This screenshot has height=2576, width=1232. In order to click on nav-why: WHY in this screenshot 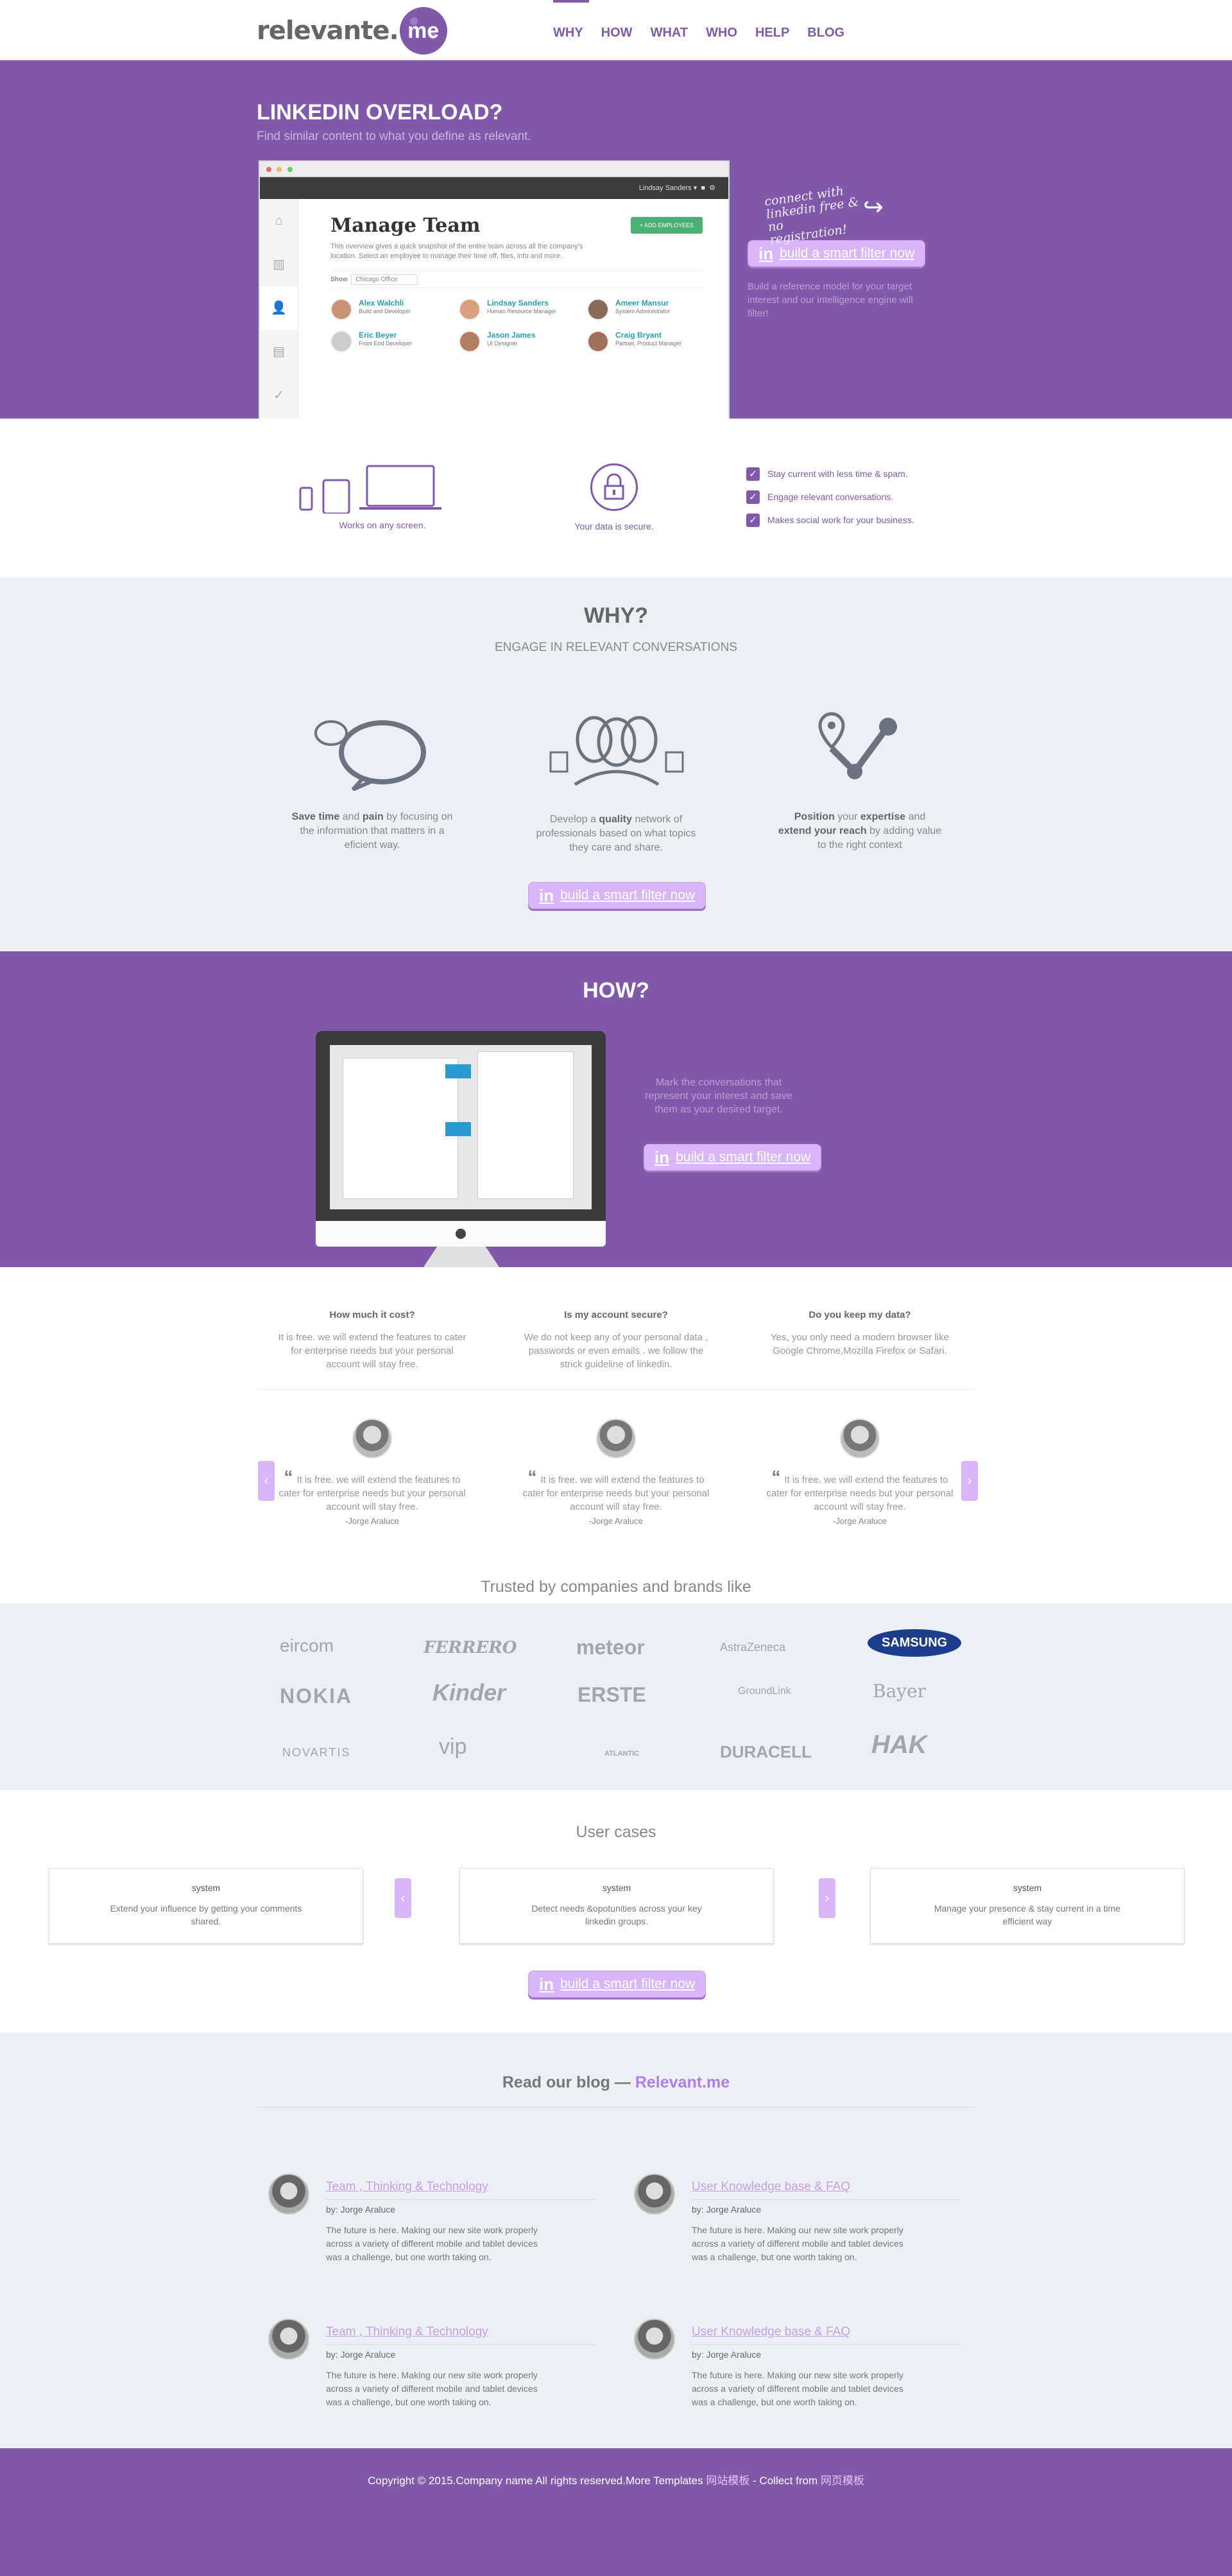, I will do `click(576, 30)`.